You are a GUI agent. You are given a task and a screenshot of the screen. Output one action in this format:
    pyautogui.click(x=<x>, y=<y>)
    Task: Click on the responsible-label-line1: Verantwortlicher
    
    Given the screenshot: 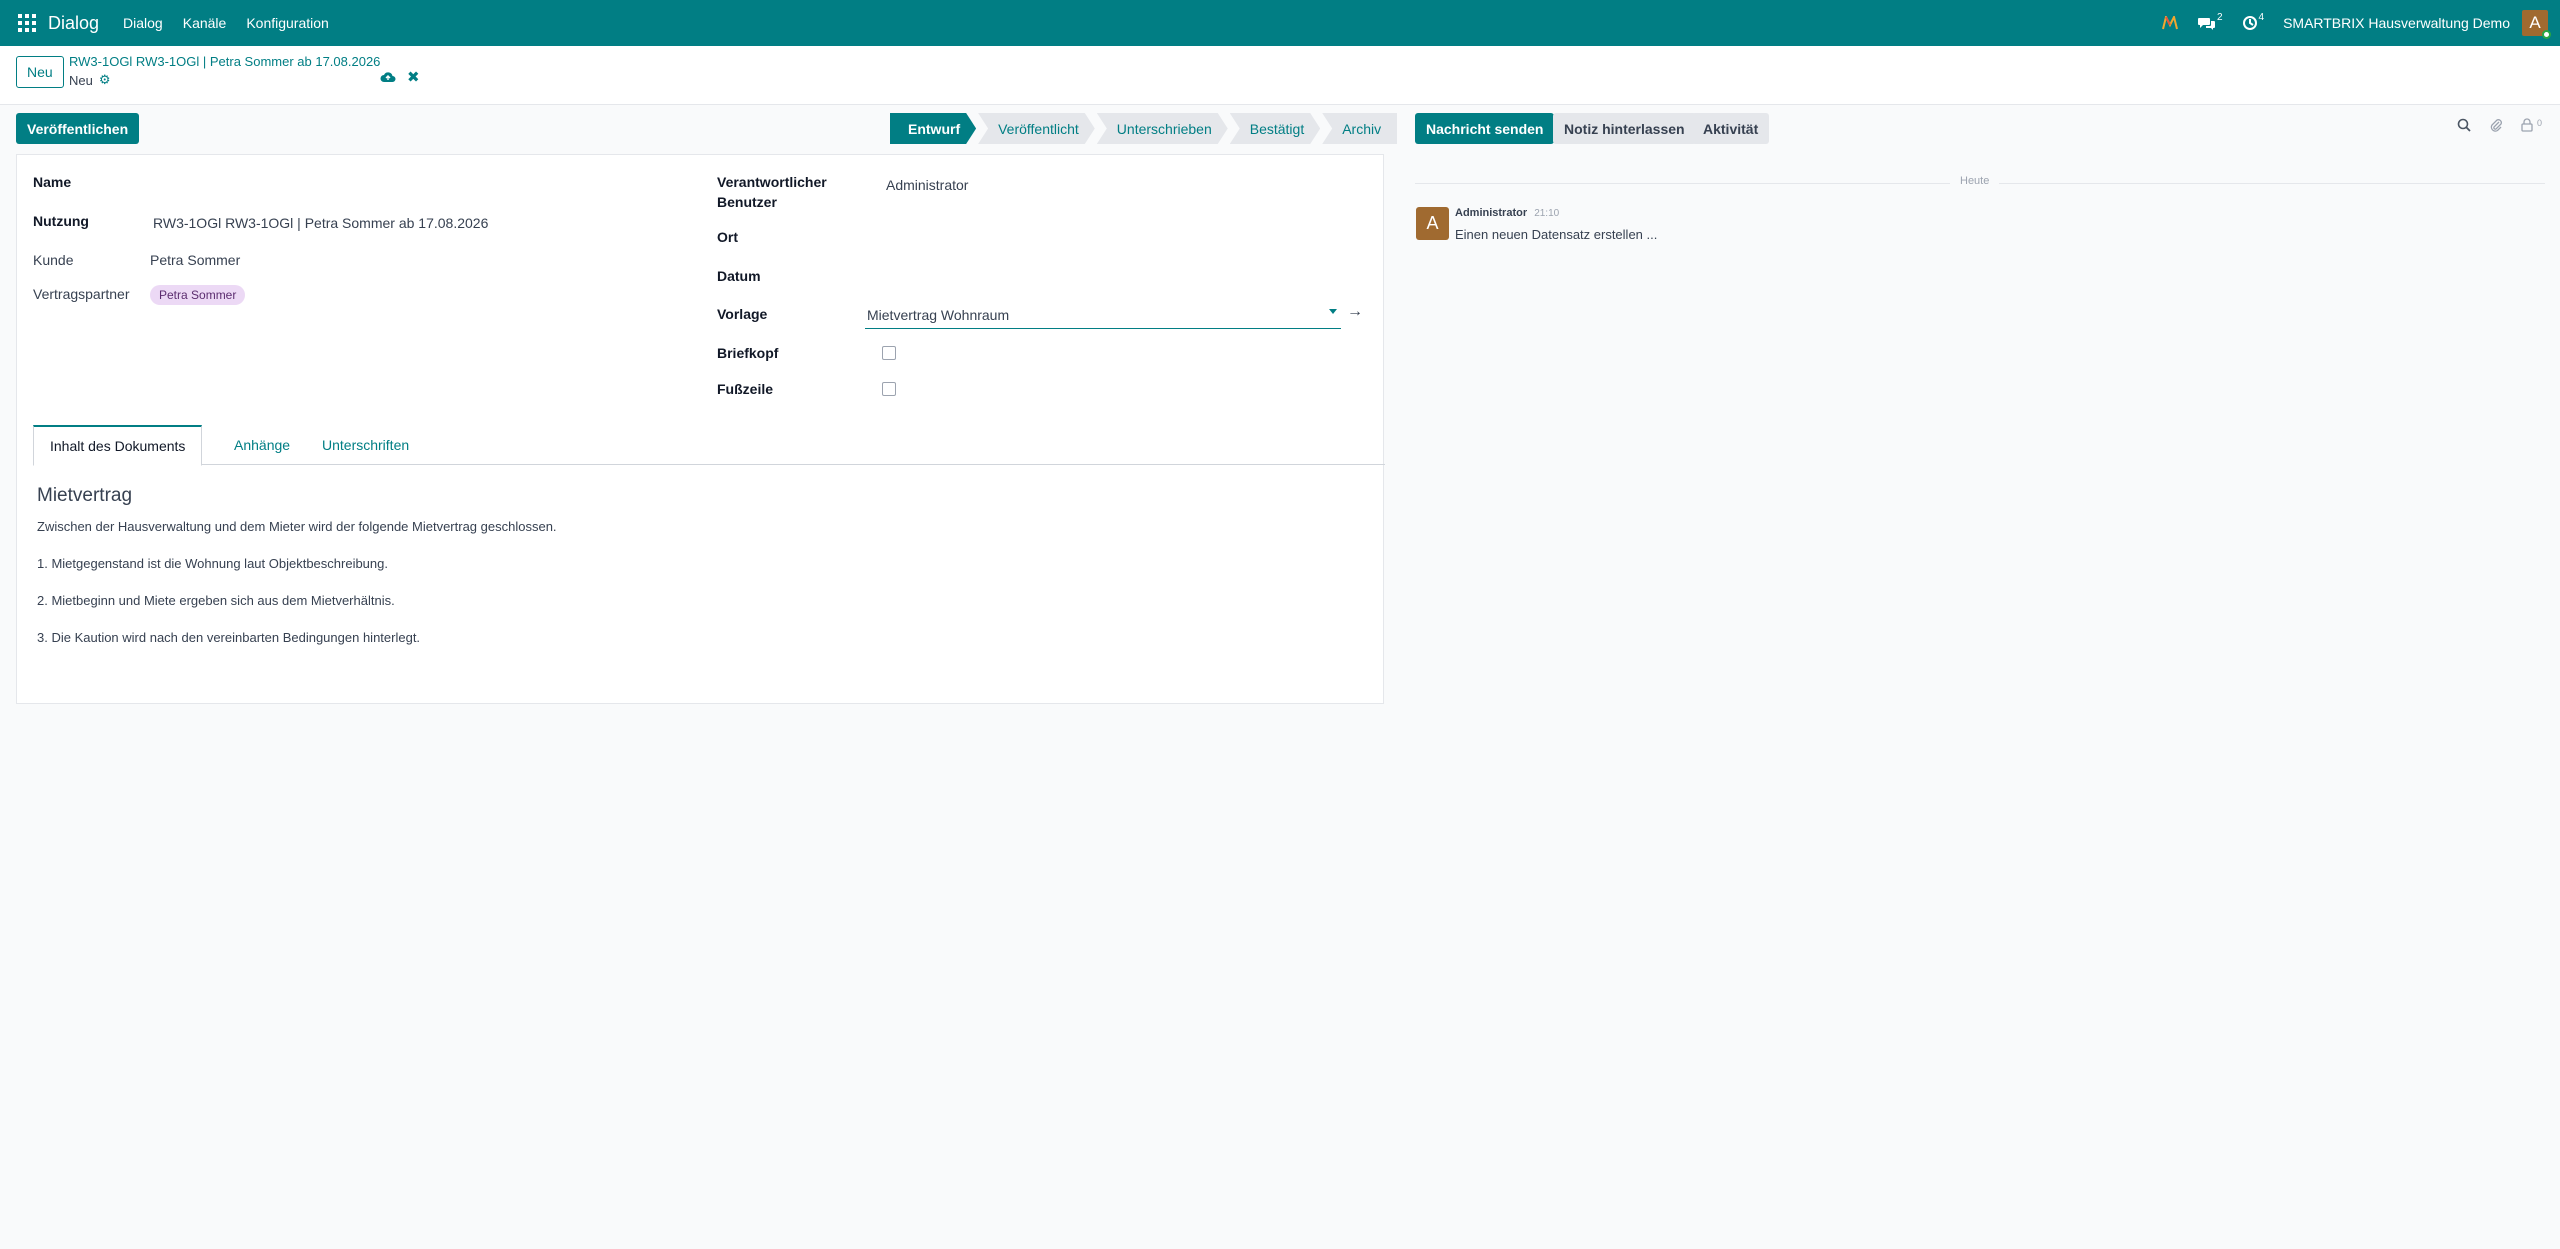 What is the action you would take?
    pyautogui.click(x=772, y=182)
    